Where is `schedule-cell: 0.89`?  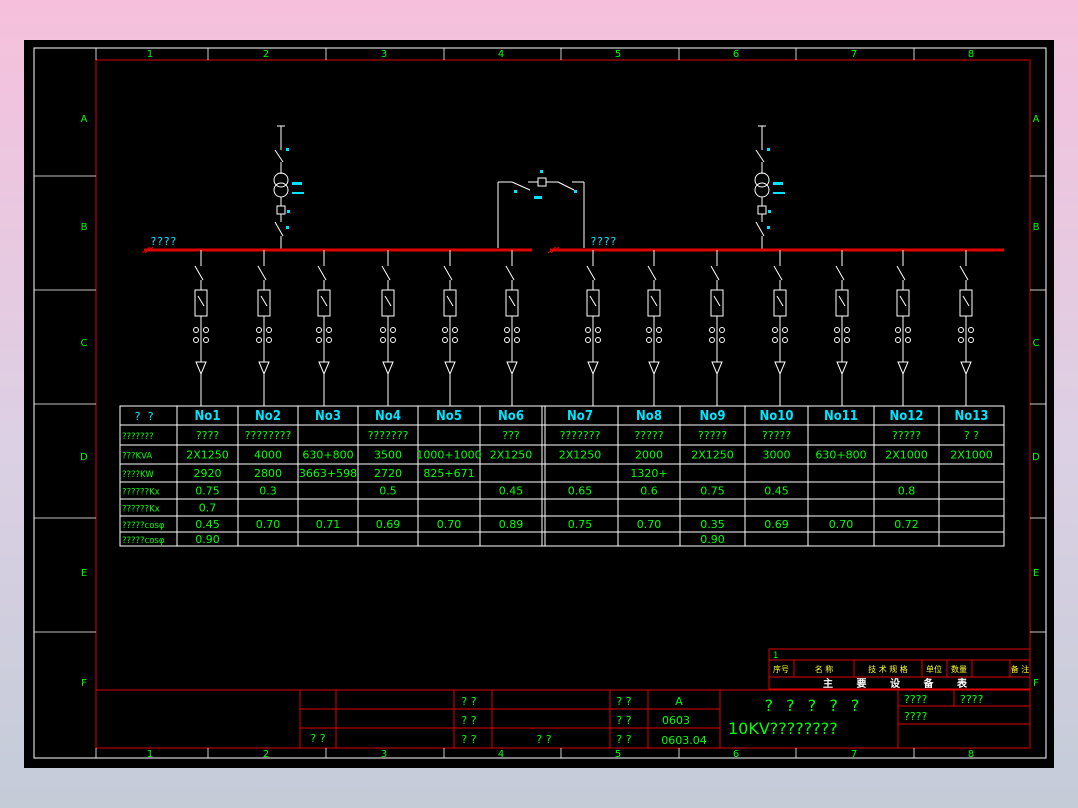
schedule-cell: 0.89 is located at coordinates (511, 524).